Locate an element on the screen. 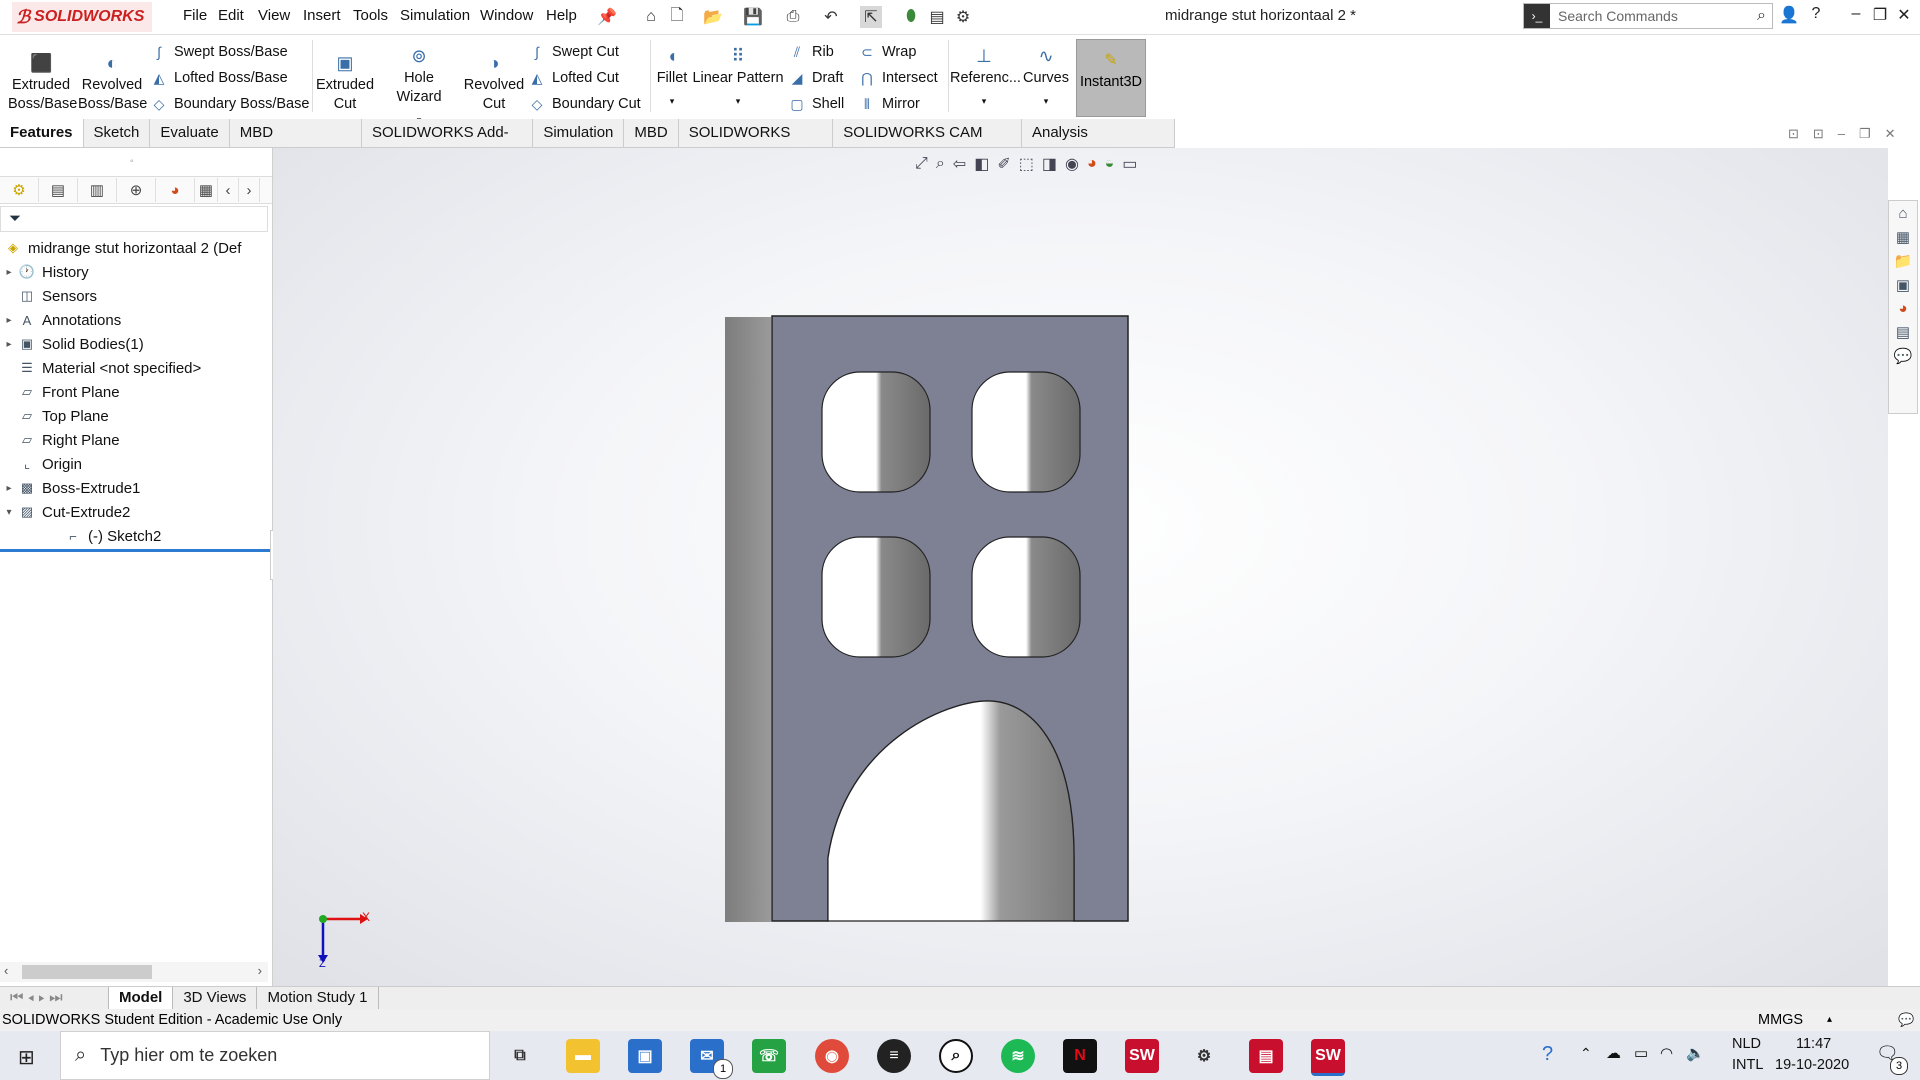  battery-icon: ▭ is located at coordinates (1641, 1053).